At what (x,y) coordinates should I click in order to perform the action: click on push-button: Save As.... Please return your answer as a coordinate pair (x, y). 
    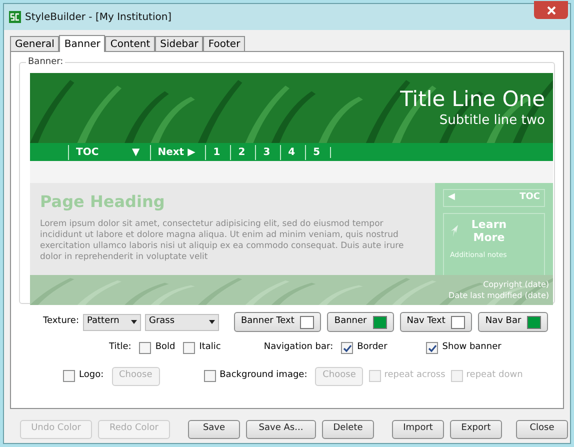
    Looking at the image, I should click on (281, 429).